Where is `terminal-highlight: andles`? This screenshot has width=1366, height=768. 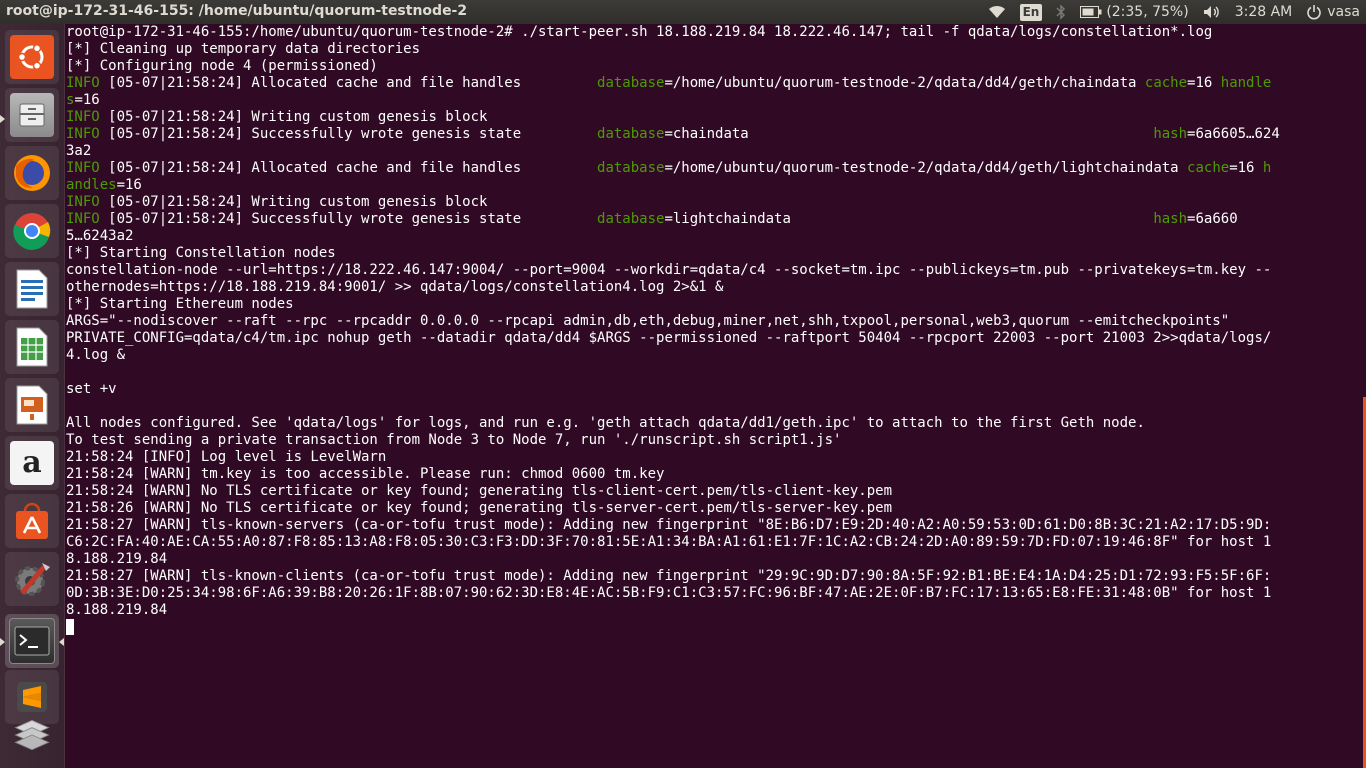
terminal-highlight: andles is located at coordinates (91, 185).